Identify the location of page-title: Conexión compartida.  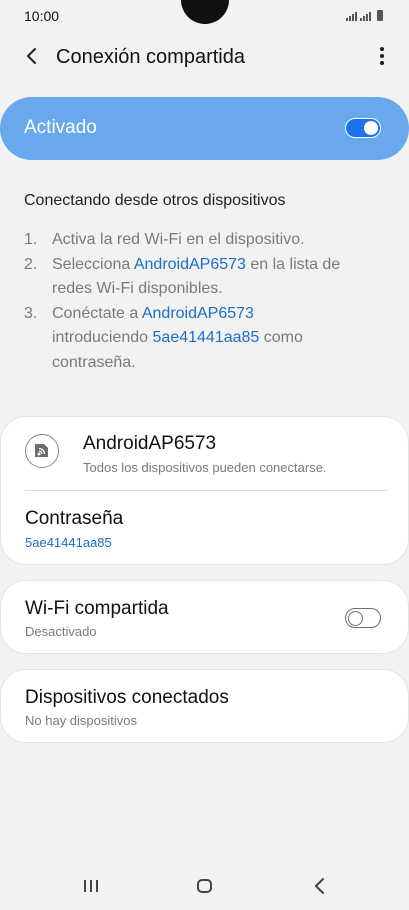
(150, 57).